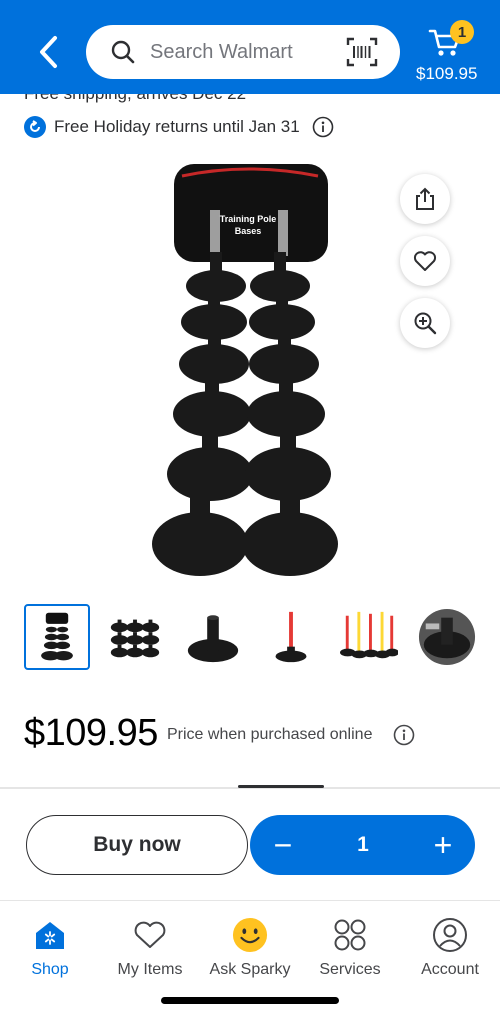  I want to click on tab-services: Services, so click(350, 949).